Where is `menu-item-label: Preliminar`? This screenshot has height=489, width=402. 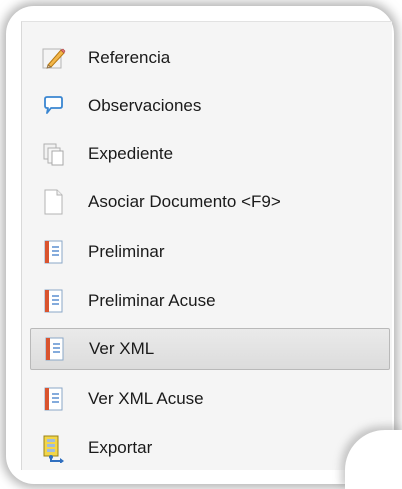
menu-item-label: Preliminar is located at coordinates (126, 251).